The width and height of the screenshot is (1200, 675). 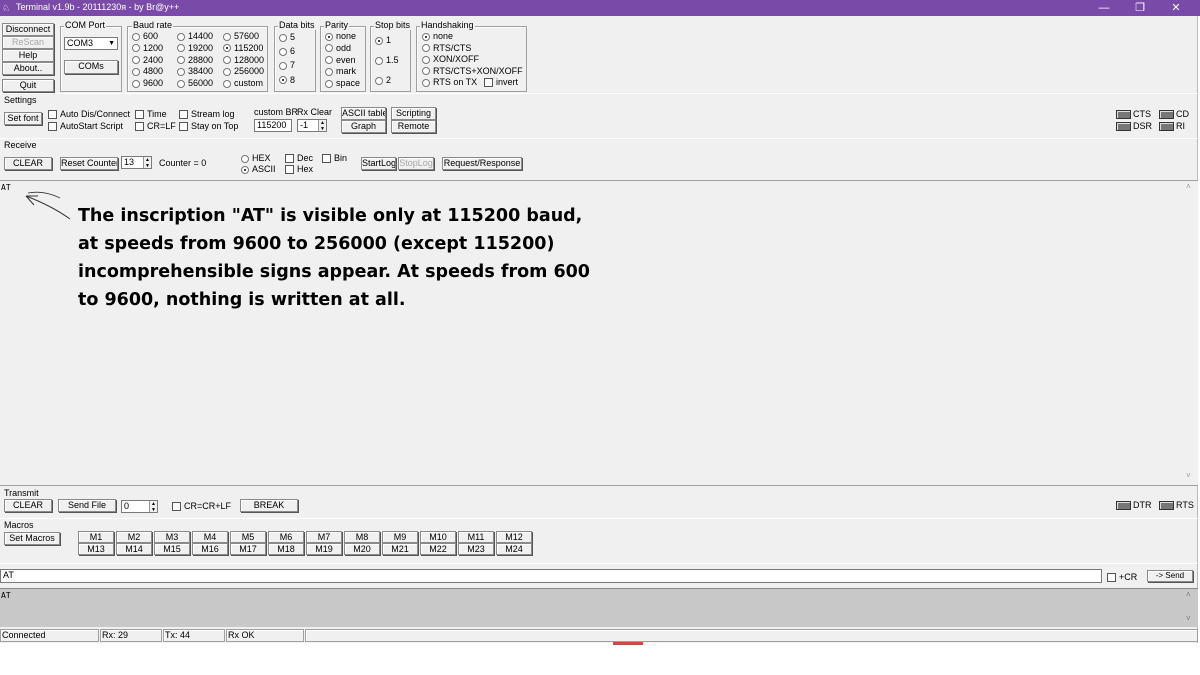 I want to click on ascii-table-button: ASCII table, so click(x=363, y=113).